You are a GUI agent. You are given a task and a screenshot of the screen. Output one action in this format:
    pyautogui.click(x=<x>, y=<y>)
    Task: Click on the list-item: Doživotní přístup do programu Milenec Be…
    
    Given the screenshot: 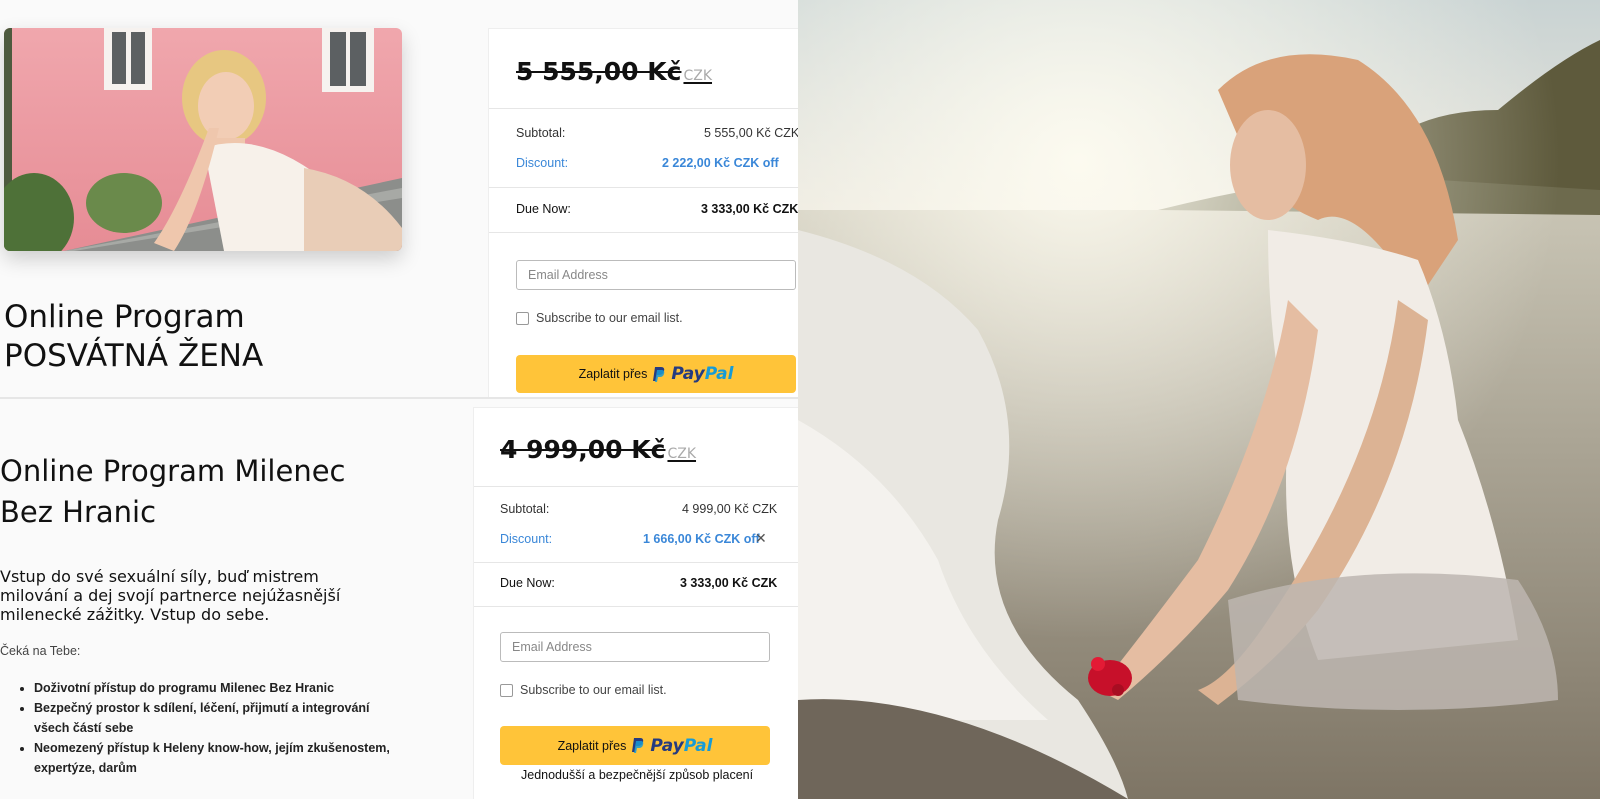 What is the action you would take?
    pyautogui.click(x=219, y=688)
    